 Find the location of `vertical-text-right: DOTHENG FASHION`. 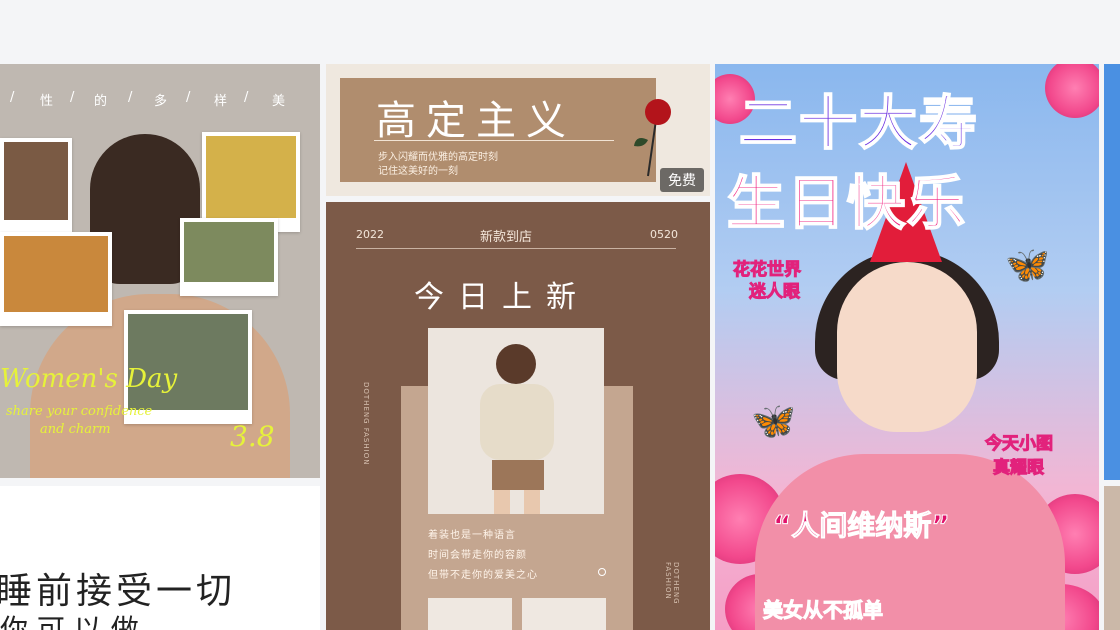

vertical-text-right: DOTHENG FASHION is located at coordinates (672, 583).